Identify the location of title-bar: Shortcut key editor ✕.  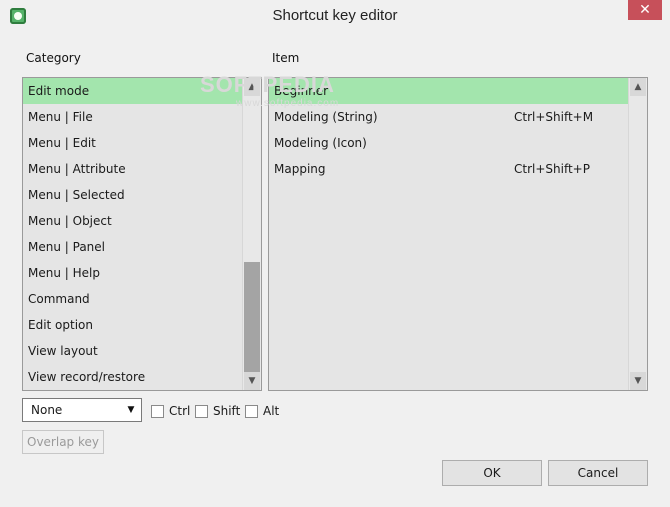
(335, 16).